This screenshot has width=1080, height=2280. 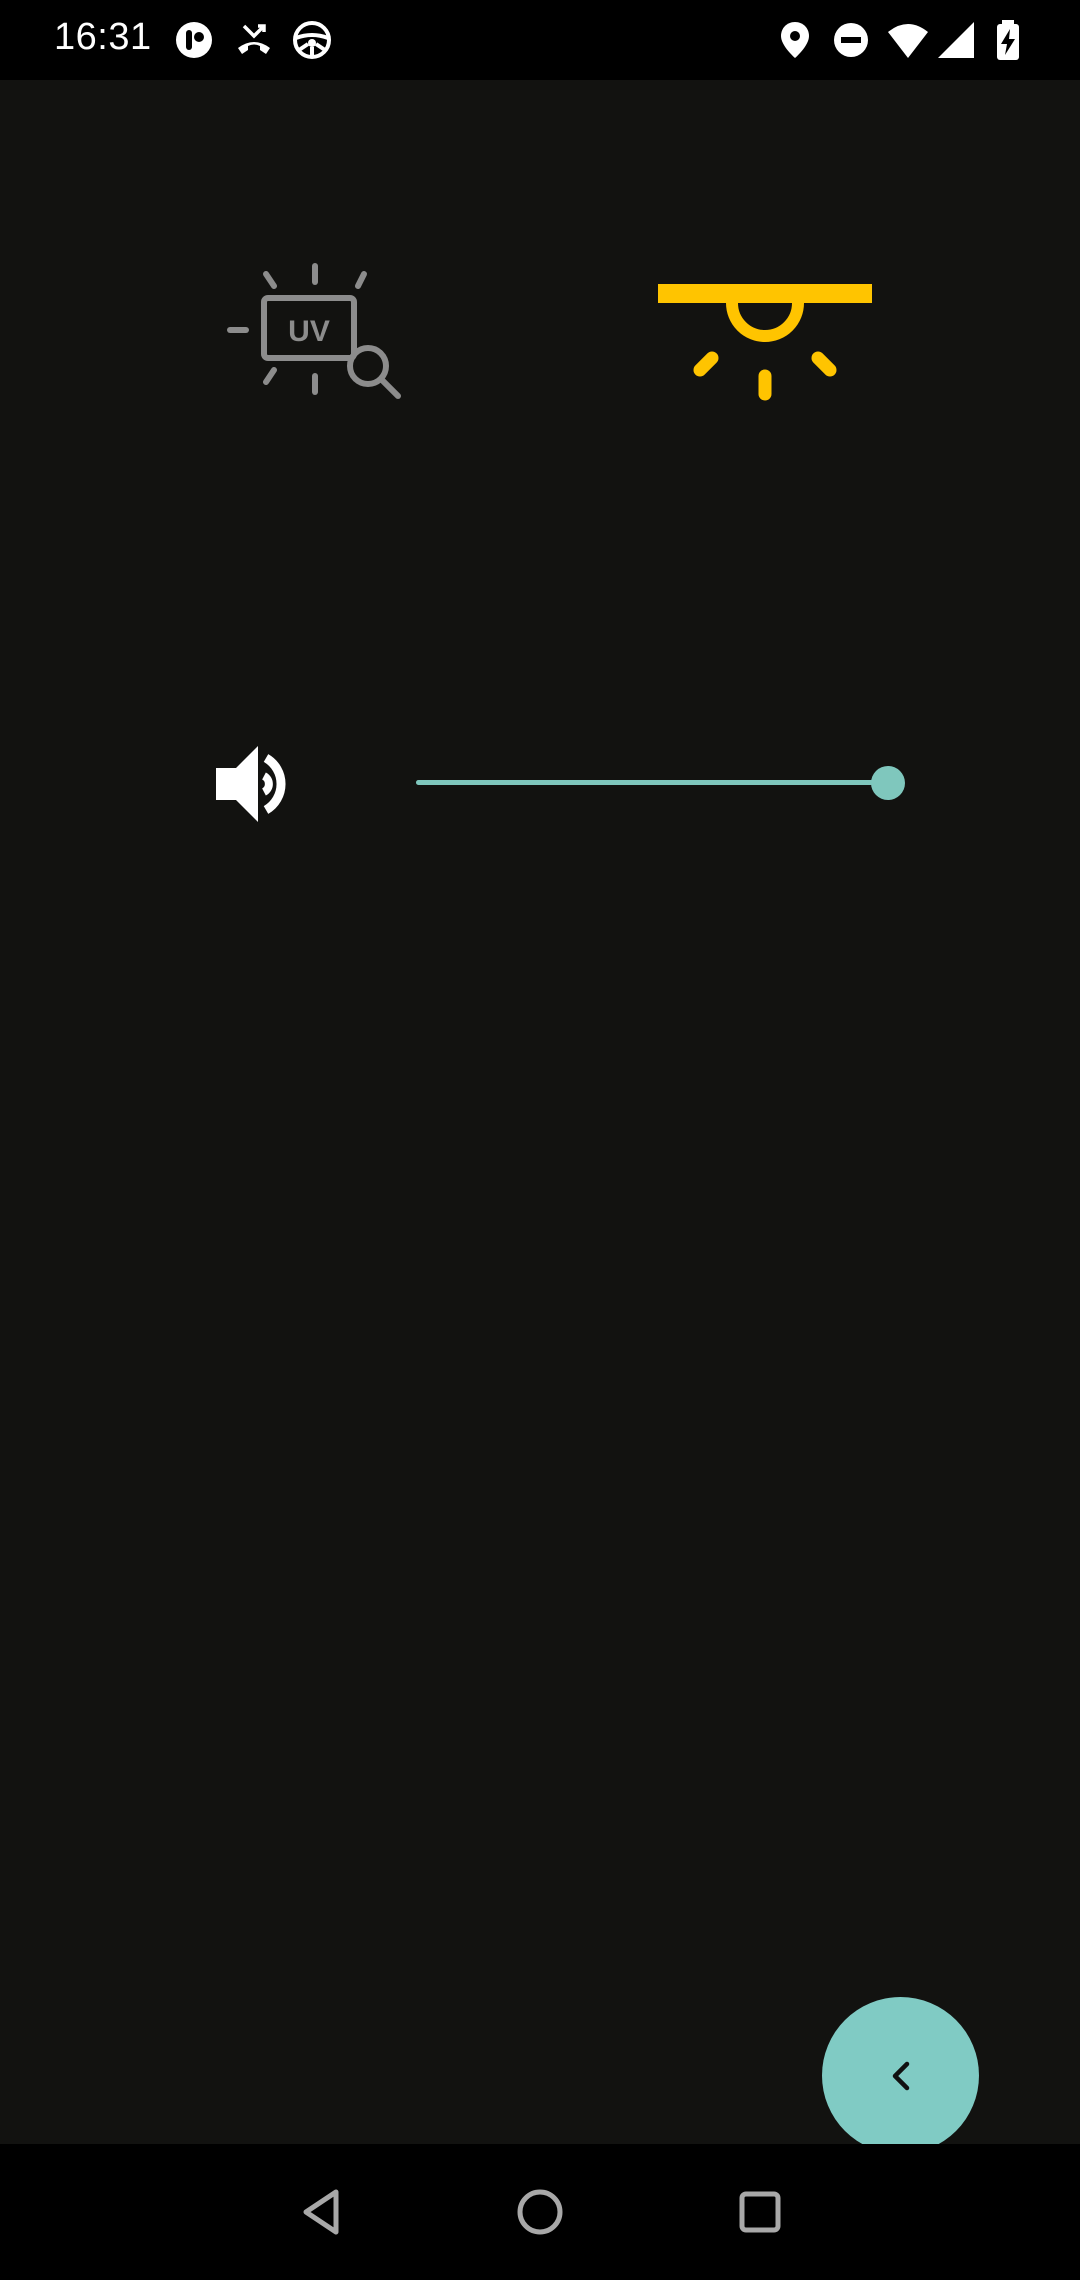 I want to click on slider-thumb, so click(x=888, y=783).